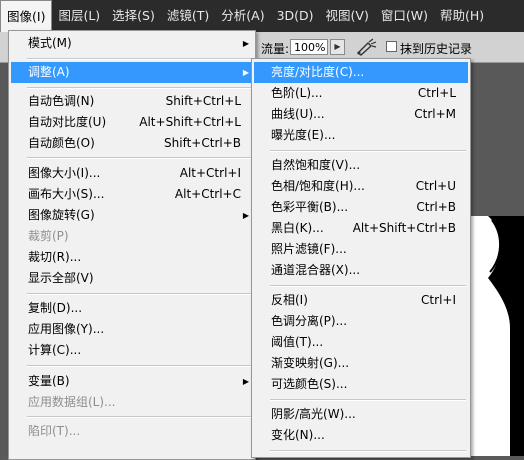  What do you see at coordinates (462, 16) in the screenshot?
I see `menu-help: 帮助(H)` at bounding box center [462, 16].